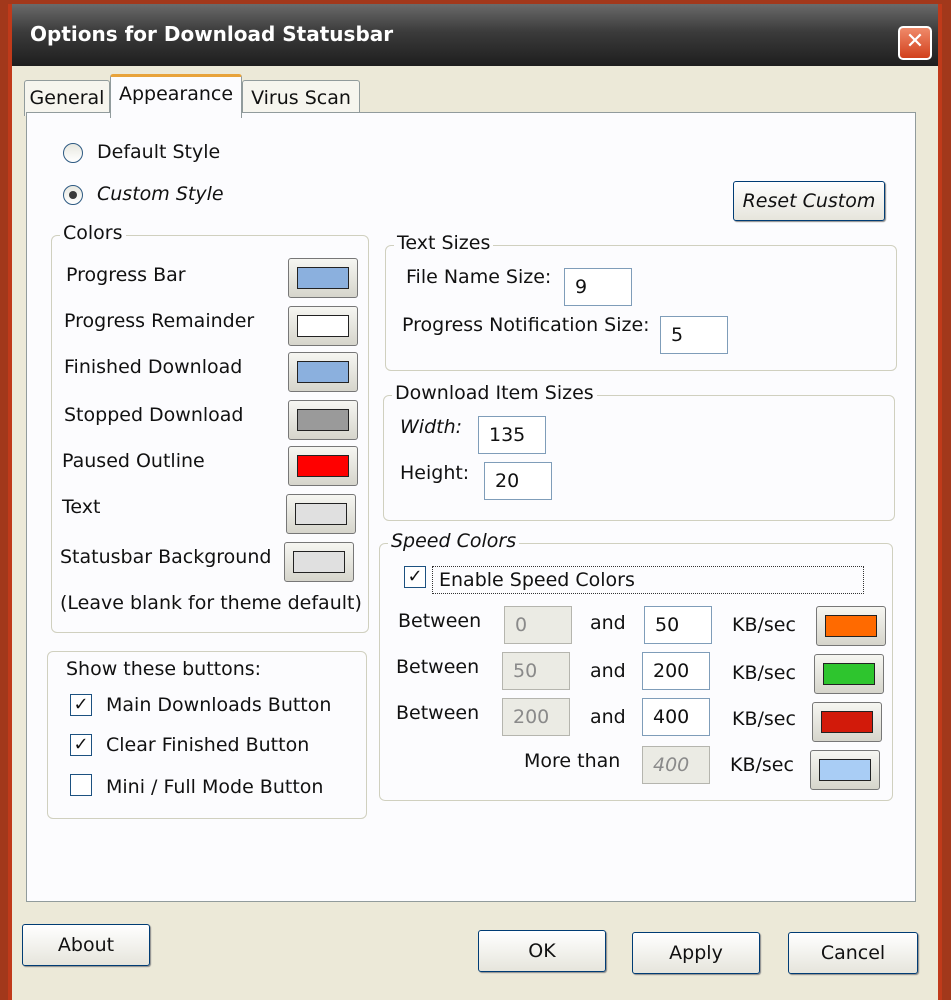 This screenshot has height=1000, width=951. Describe the element at coordinates (454, 541) in the screenshot. I see `speed-colors-title: Speed Colors` at that location.